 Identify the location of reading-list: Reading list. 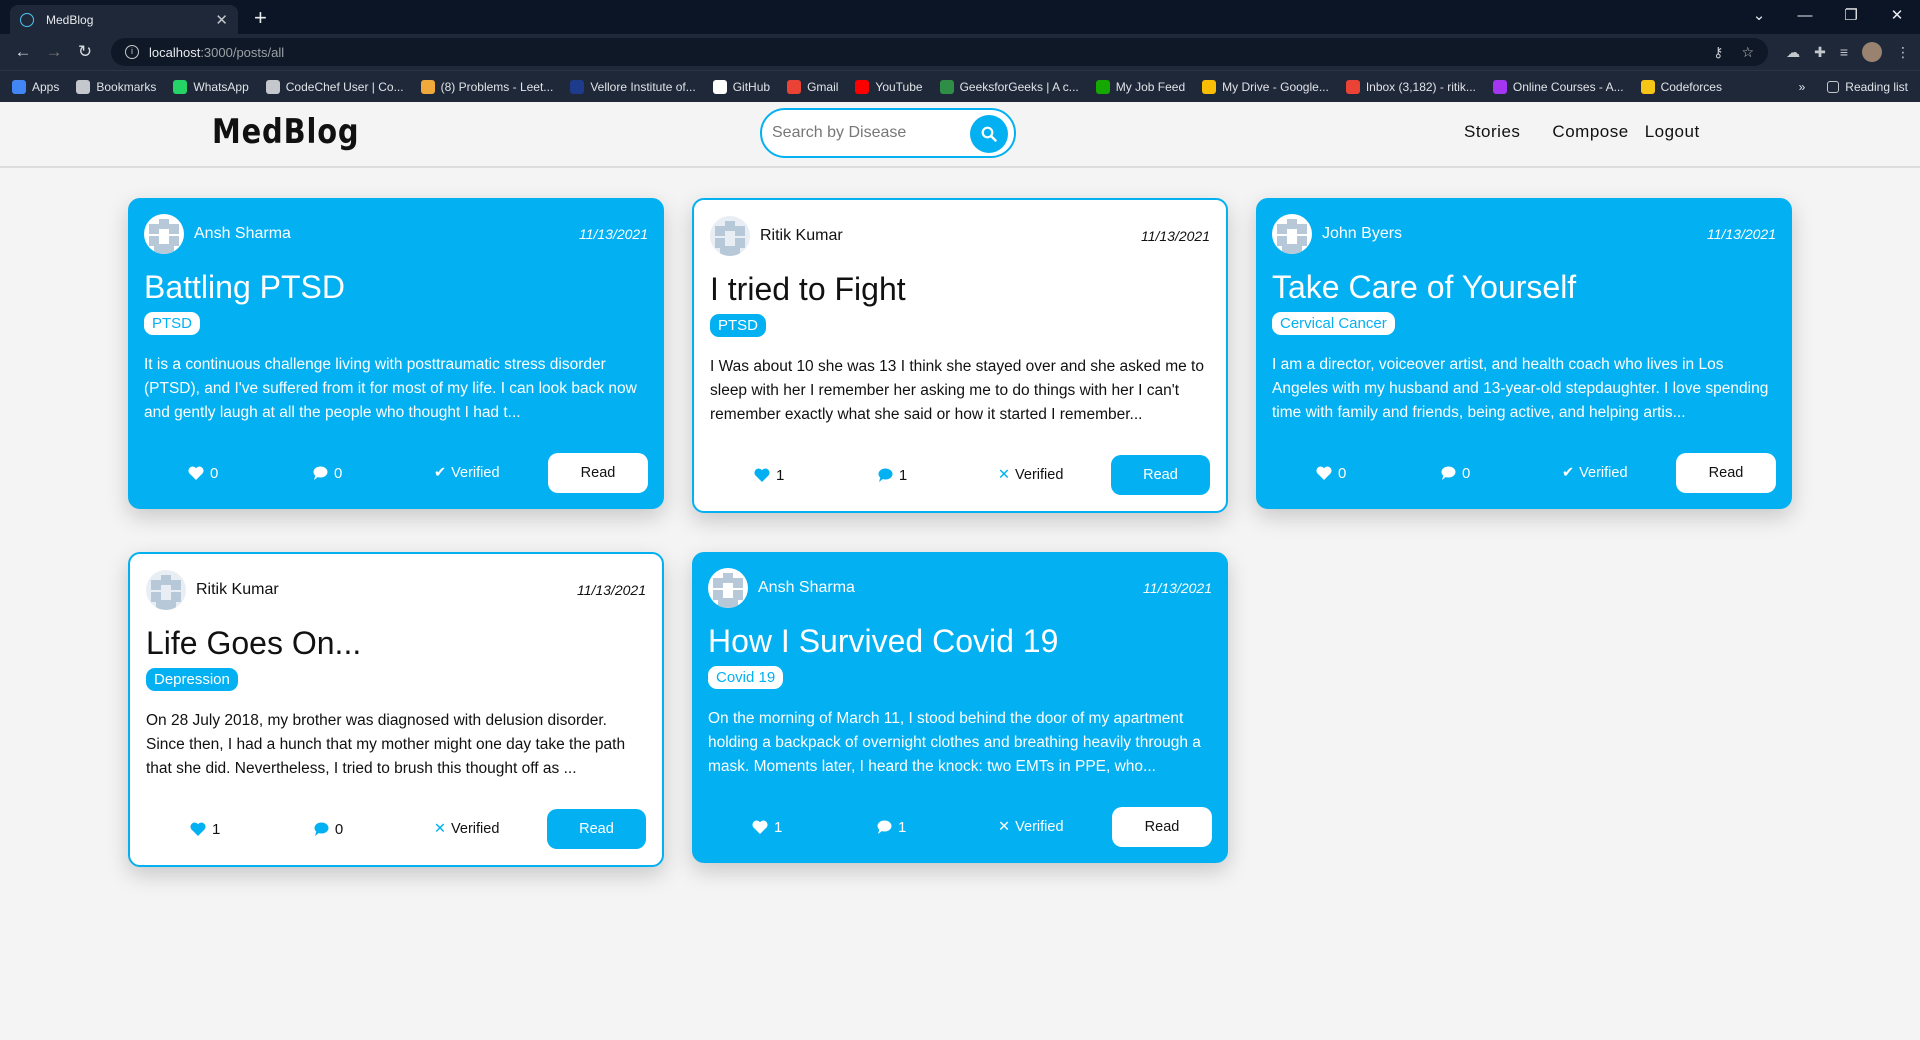
(1867, 87).